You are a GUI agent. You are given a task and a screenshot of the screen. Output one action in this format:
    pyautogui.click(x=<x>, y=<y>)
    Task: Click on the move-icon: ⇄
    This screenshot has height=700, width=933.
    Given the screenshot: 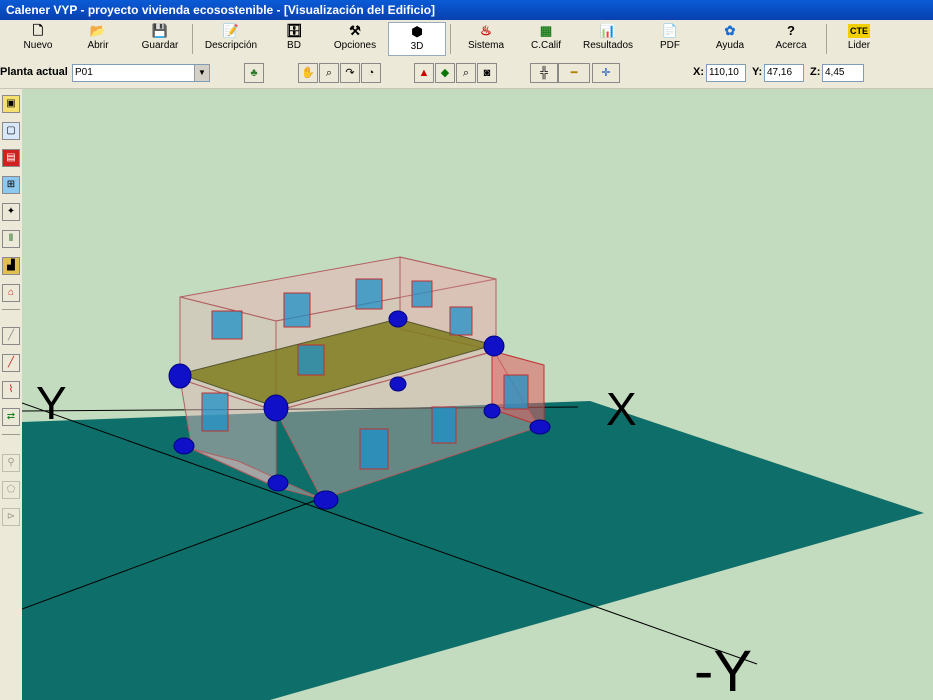 What is the action you would take?
    pyautogui.click(x=11, y=417)
    